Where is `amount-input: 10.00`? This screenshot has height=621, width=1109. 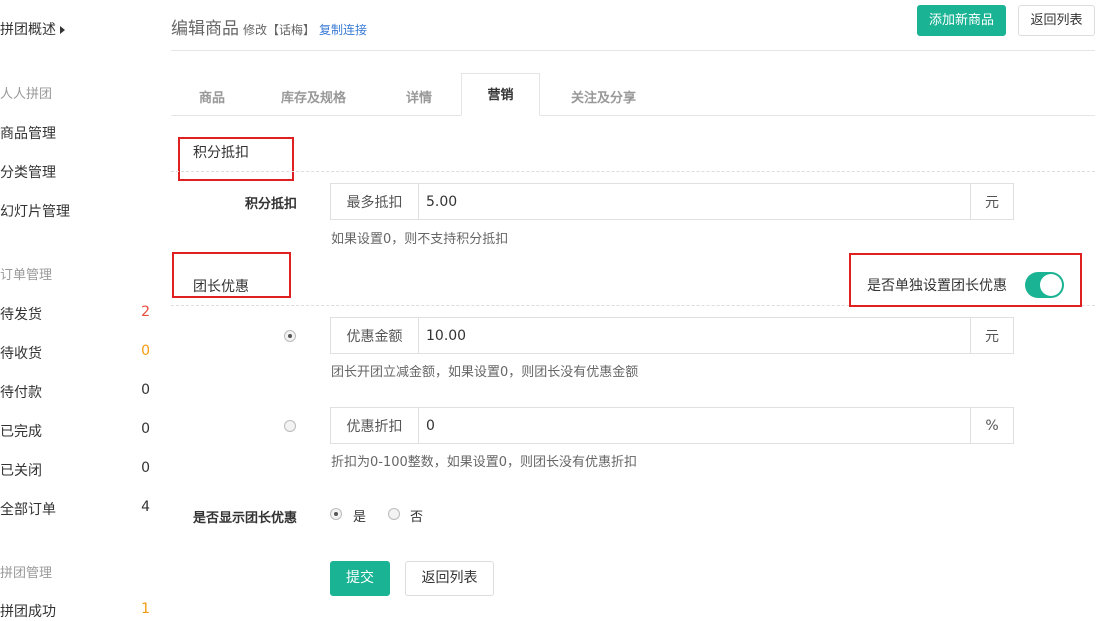 amount-input: 10.00 is located at coordinates (694, 335).